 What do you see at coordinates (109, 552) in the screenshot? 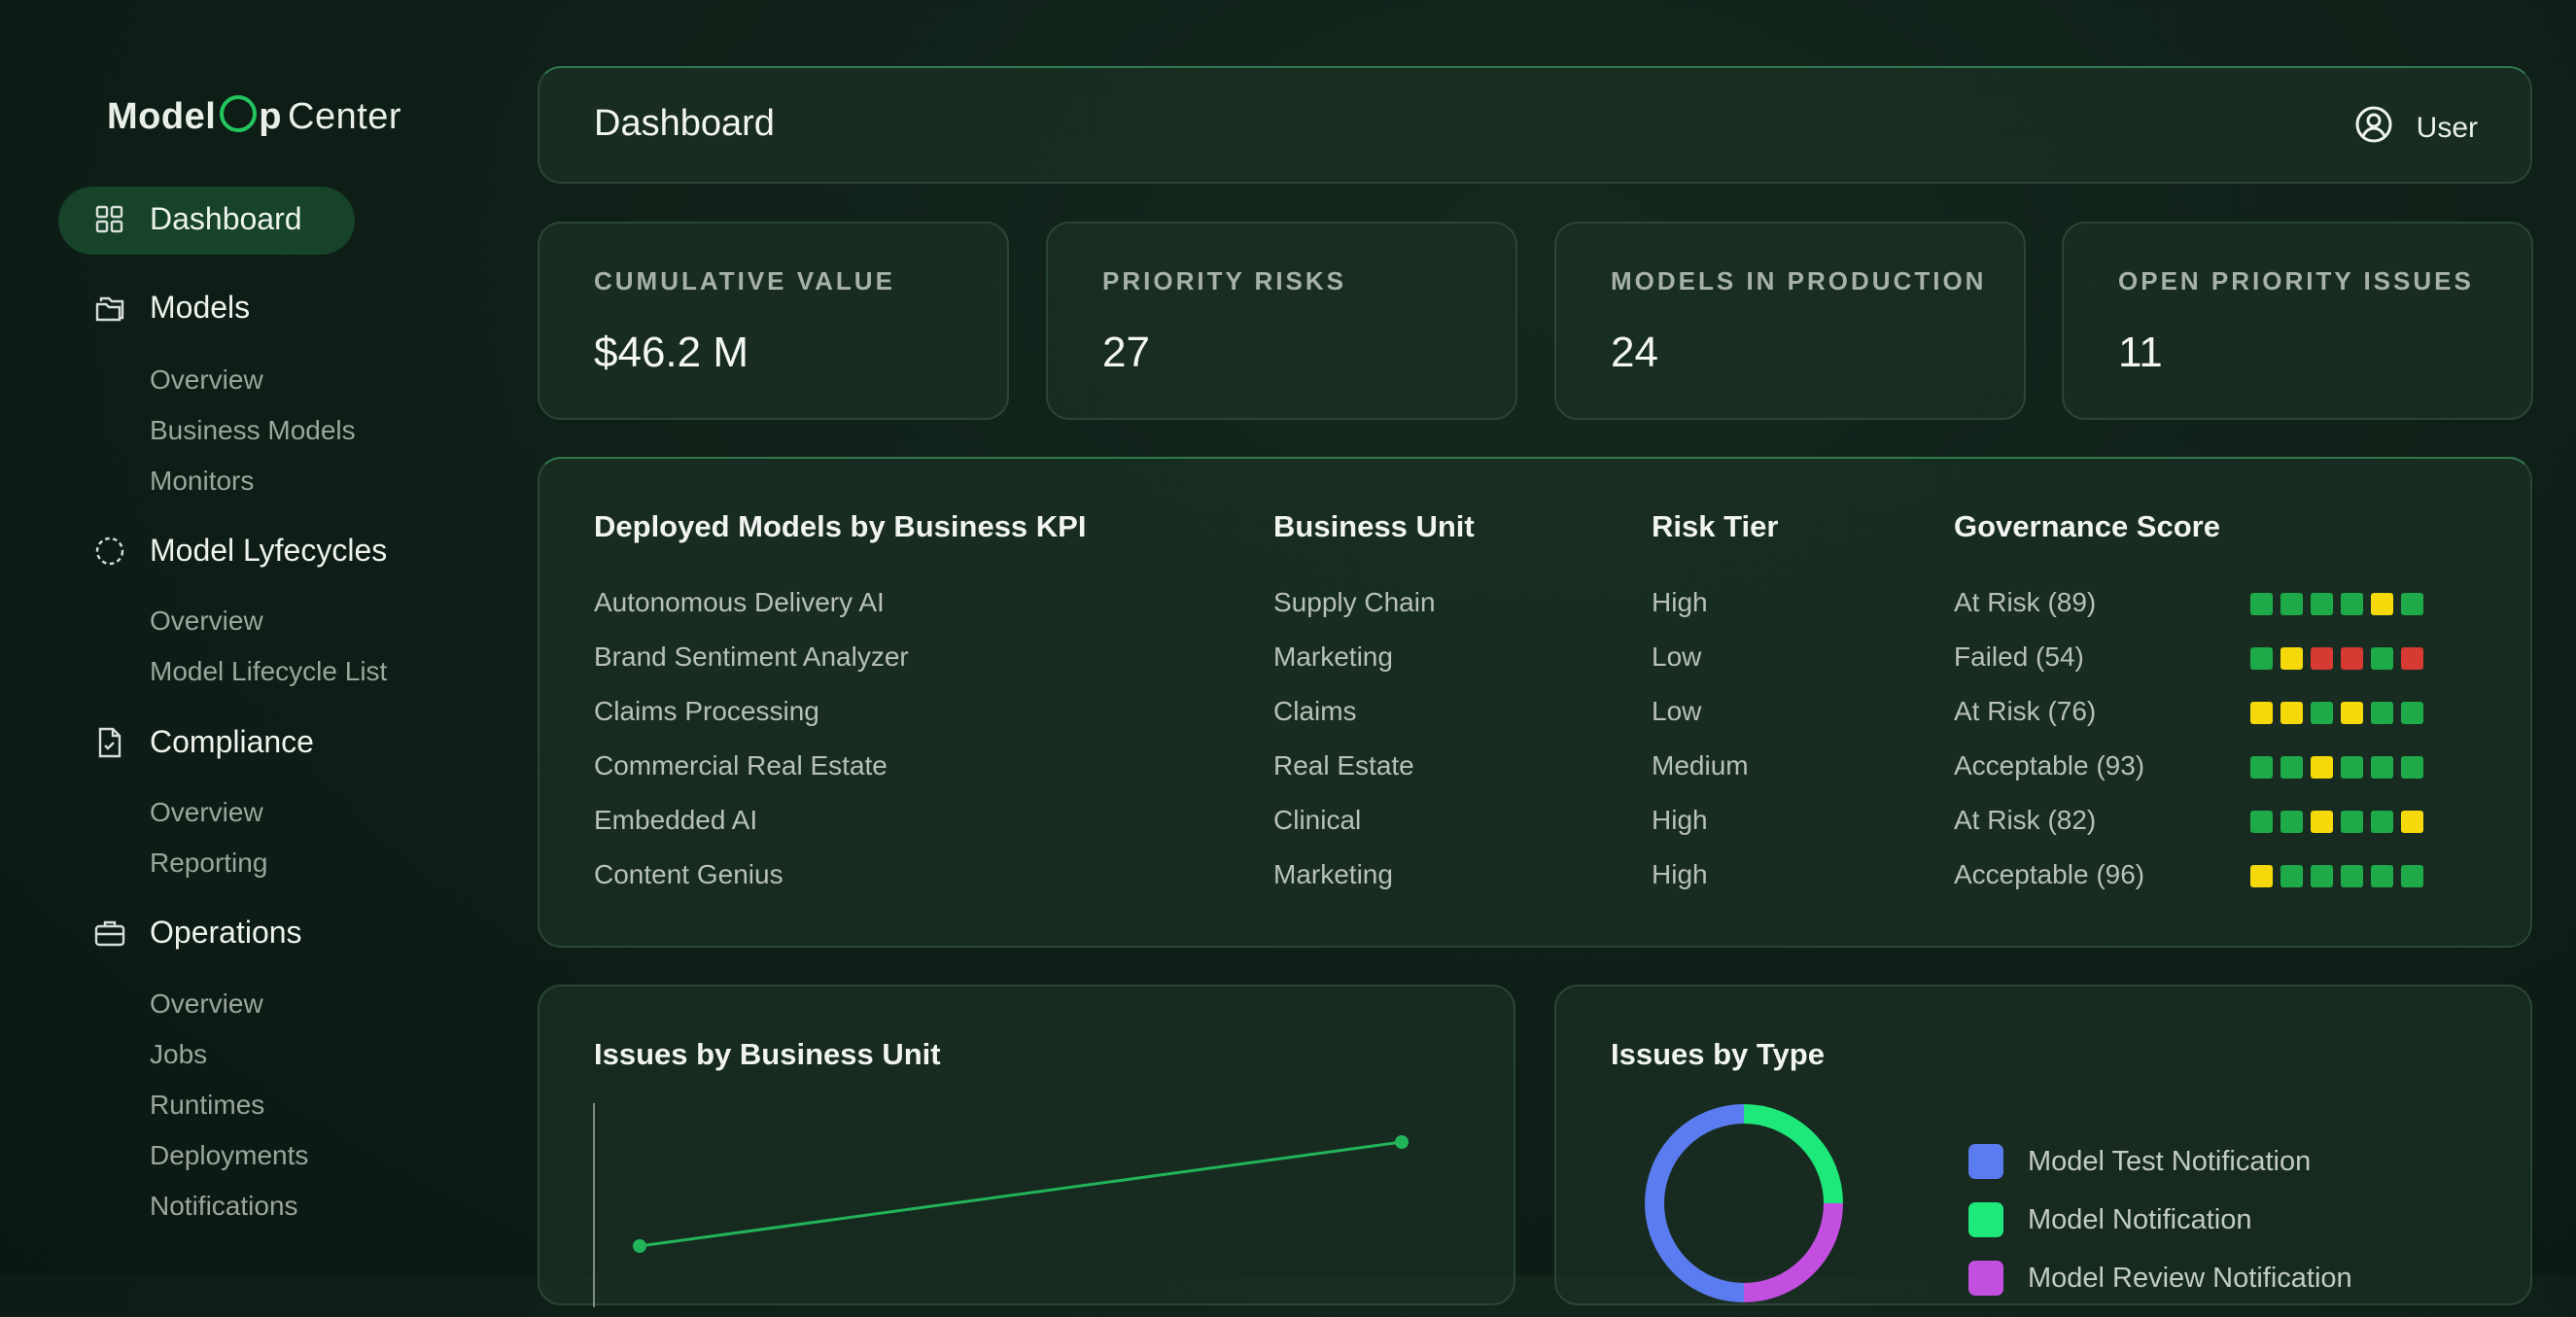
I see `dashed-circle-icon` at bounding box center [109, 552].